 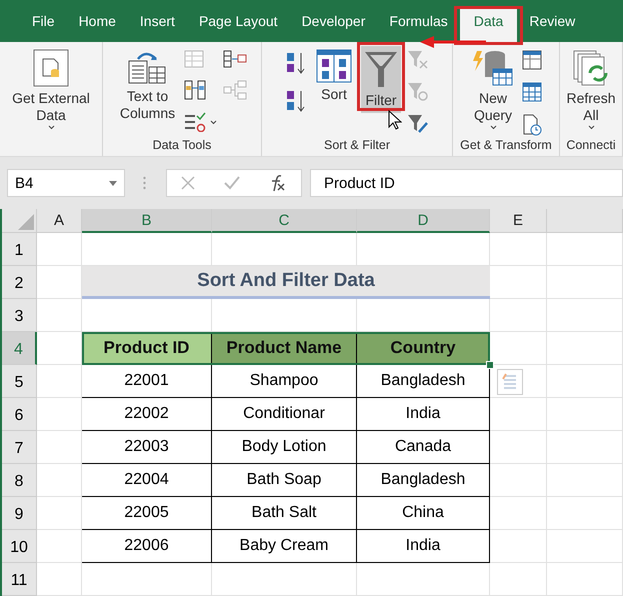 I want to click on ribbon-tab: Developer, so click(x=334, y=20).